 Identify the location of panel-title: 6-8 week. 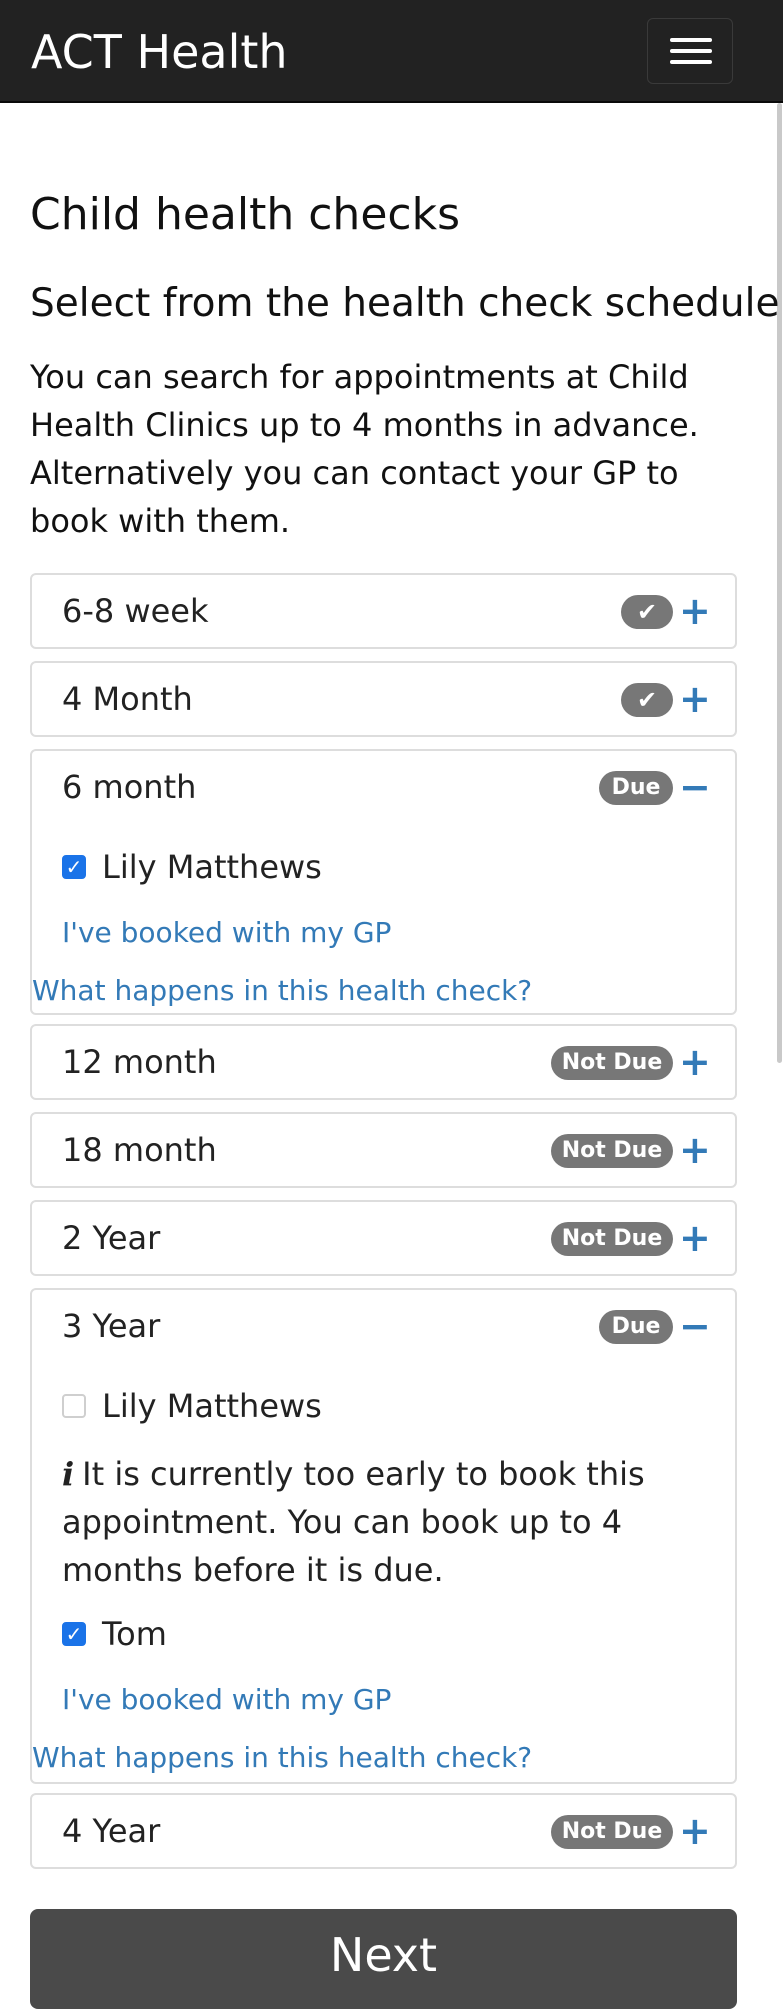
(135, 611).